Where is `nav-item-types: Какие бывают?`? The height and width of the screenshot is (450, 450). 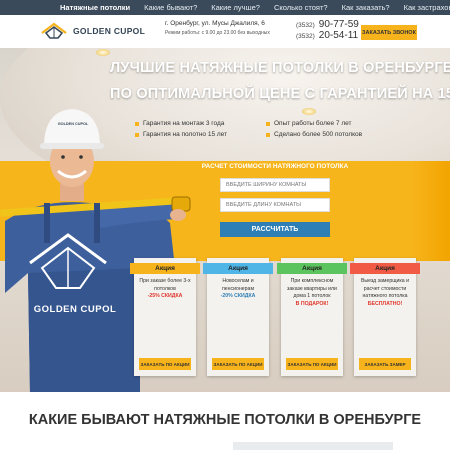
nav-item-types: Какие бывают? is located at coordinates (170, 7).